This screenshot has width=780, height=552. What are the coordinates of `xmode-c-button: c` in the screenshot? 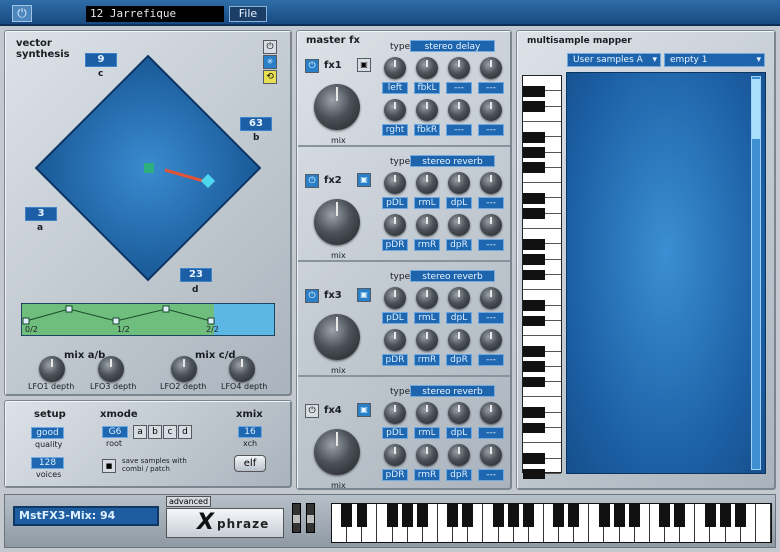 It's located at (170, 432).